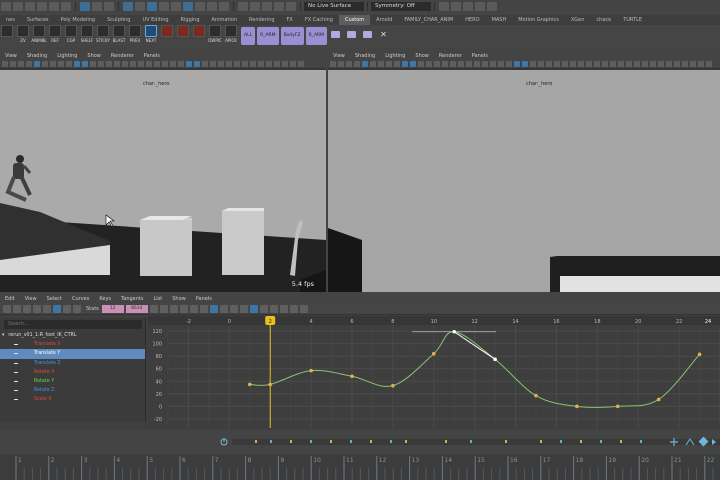  I want to click on stats-value-field: 8634, so click(136, 308).